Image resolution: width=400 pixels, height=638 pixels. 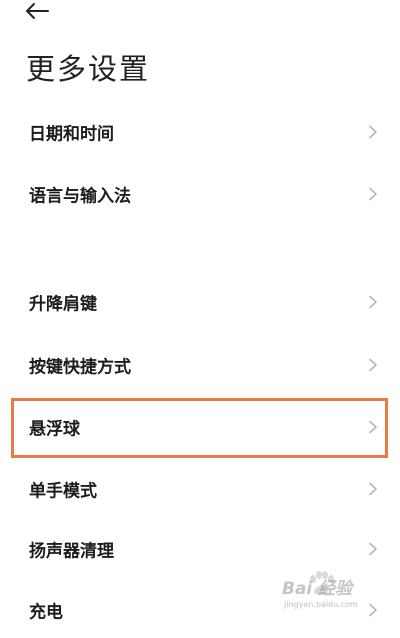 What do you see at coordinates (37, 11) in the screenshot?
I see `arrow-left-icon` at bounding box center [37, 11].